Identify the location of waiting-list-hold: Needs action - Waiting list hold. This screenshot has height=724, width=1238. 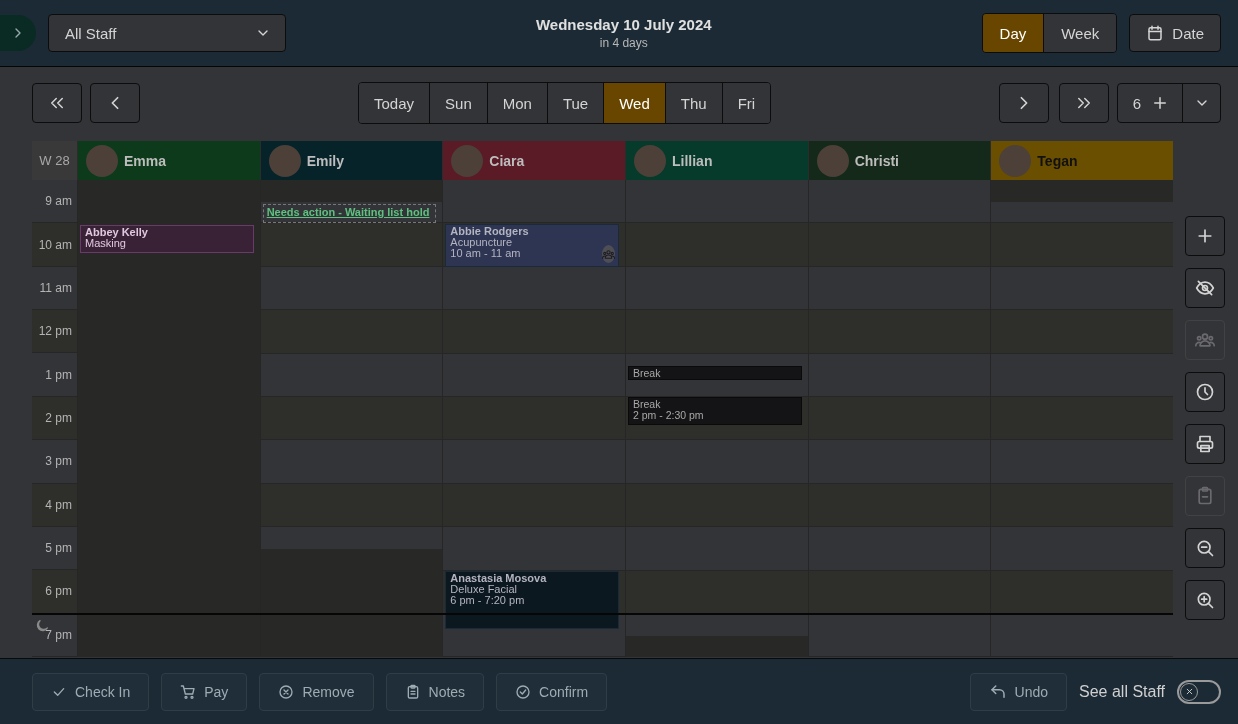
(349, 213).